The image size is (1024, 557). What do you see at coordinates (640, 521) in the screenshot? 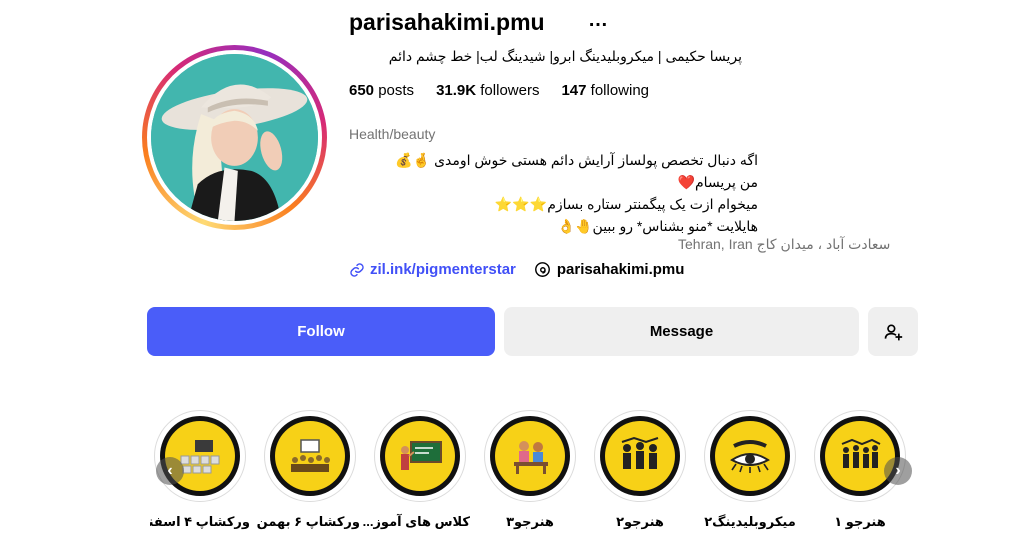
I see `highlight-label: هنرجو۲` at bounding box center [640, 521].